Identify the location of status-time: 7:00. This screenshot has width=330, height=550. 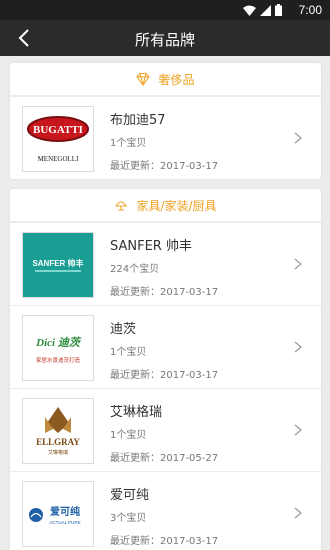
(310, 10).